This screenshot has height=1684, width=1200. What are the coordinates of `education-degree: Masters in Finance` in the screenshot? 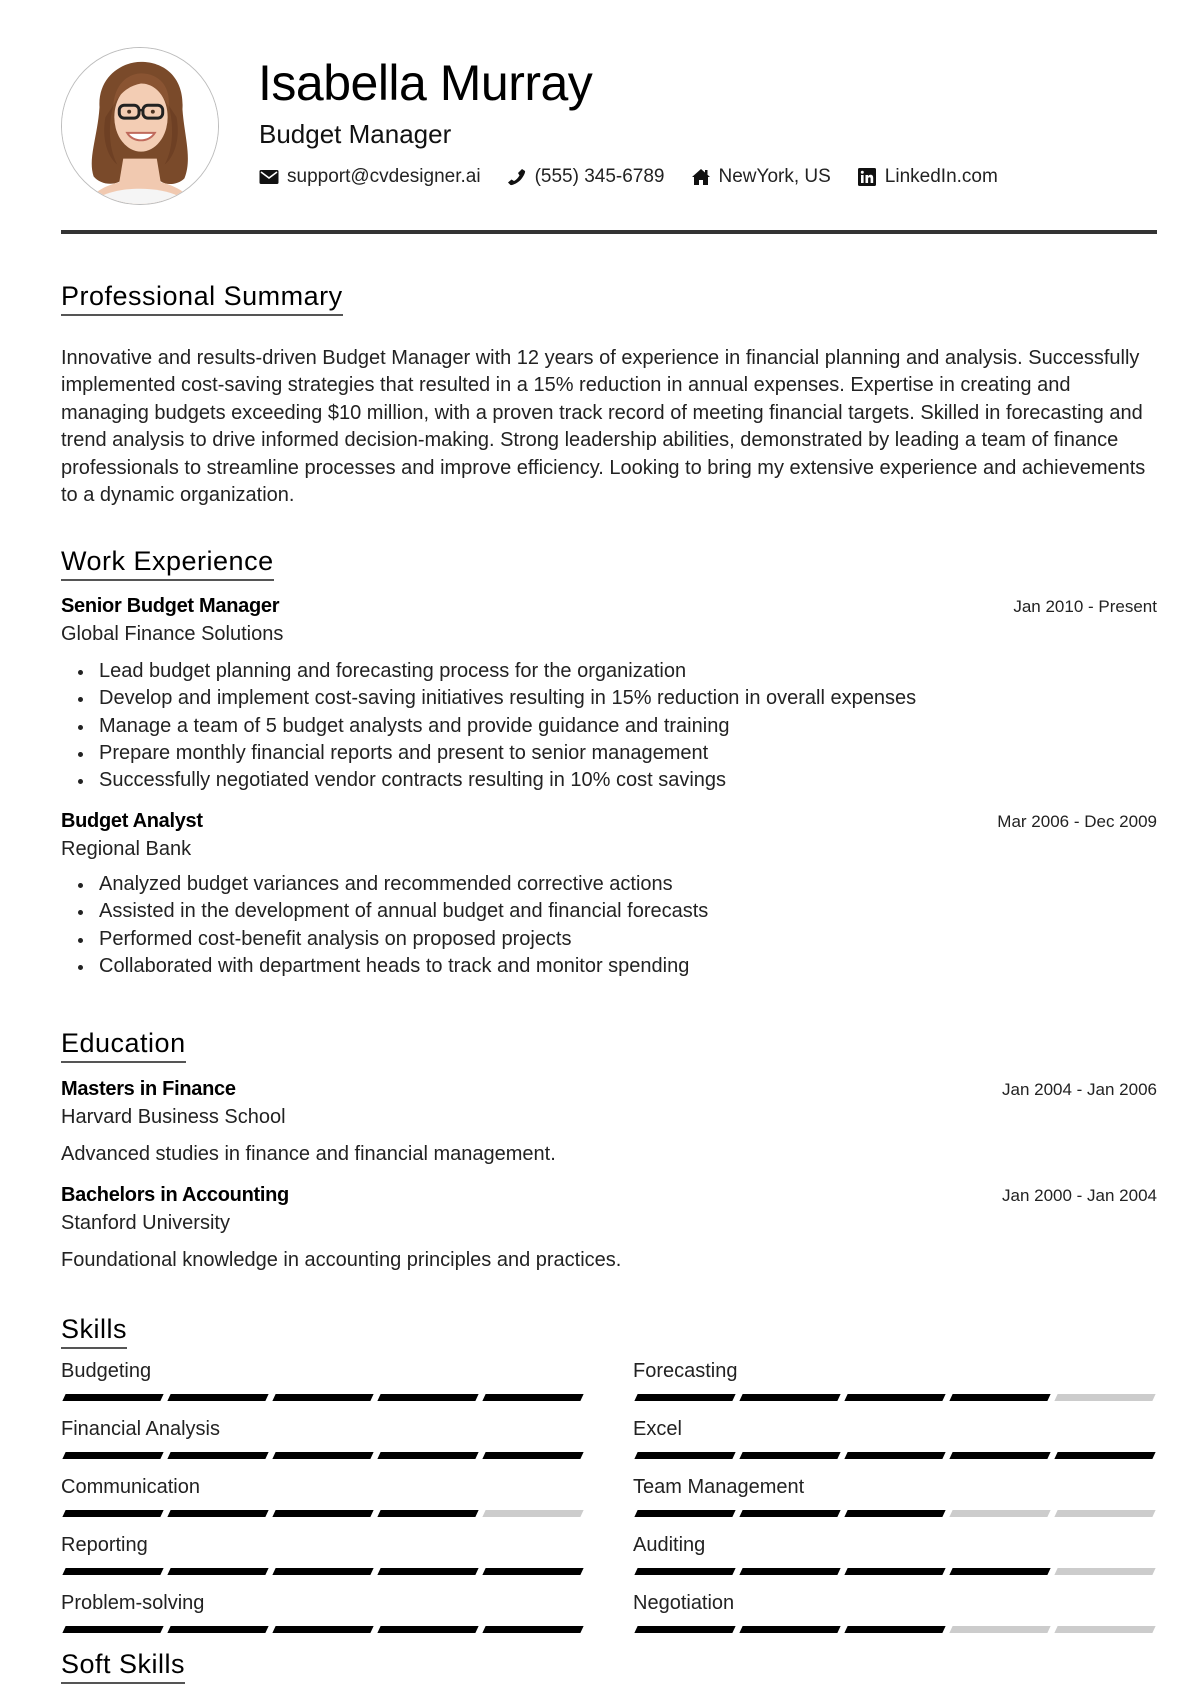 It's located at (148, 1088).